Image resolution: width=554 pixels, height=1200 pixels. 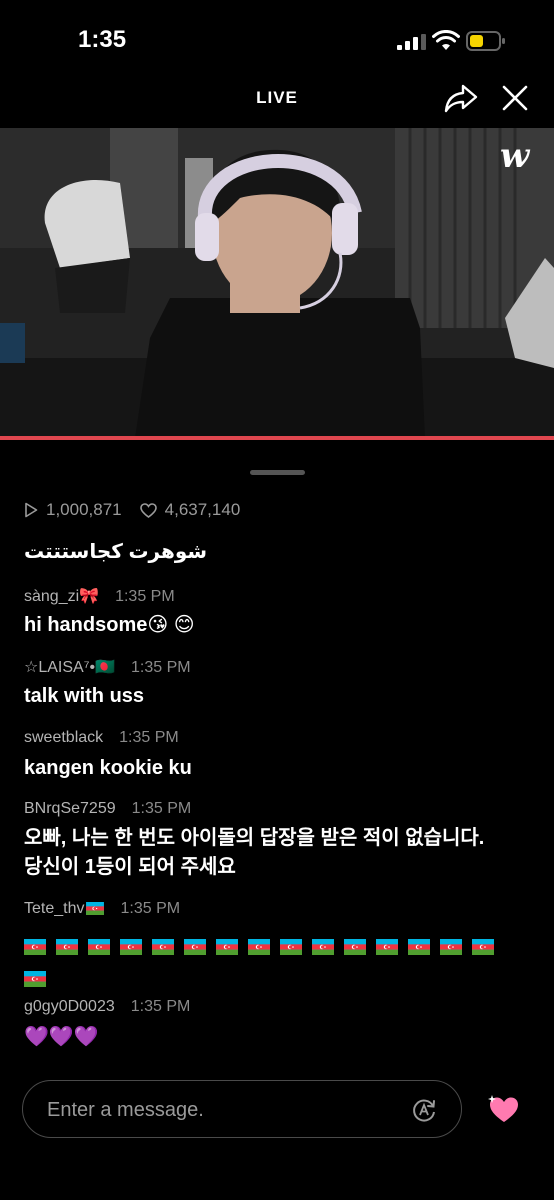 I want to click on live-progress-bar, so click(x=277, y=438).